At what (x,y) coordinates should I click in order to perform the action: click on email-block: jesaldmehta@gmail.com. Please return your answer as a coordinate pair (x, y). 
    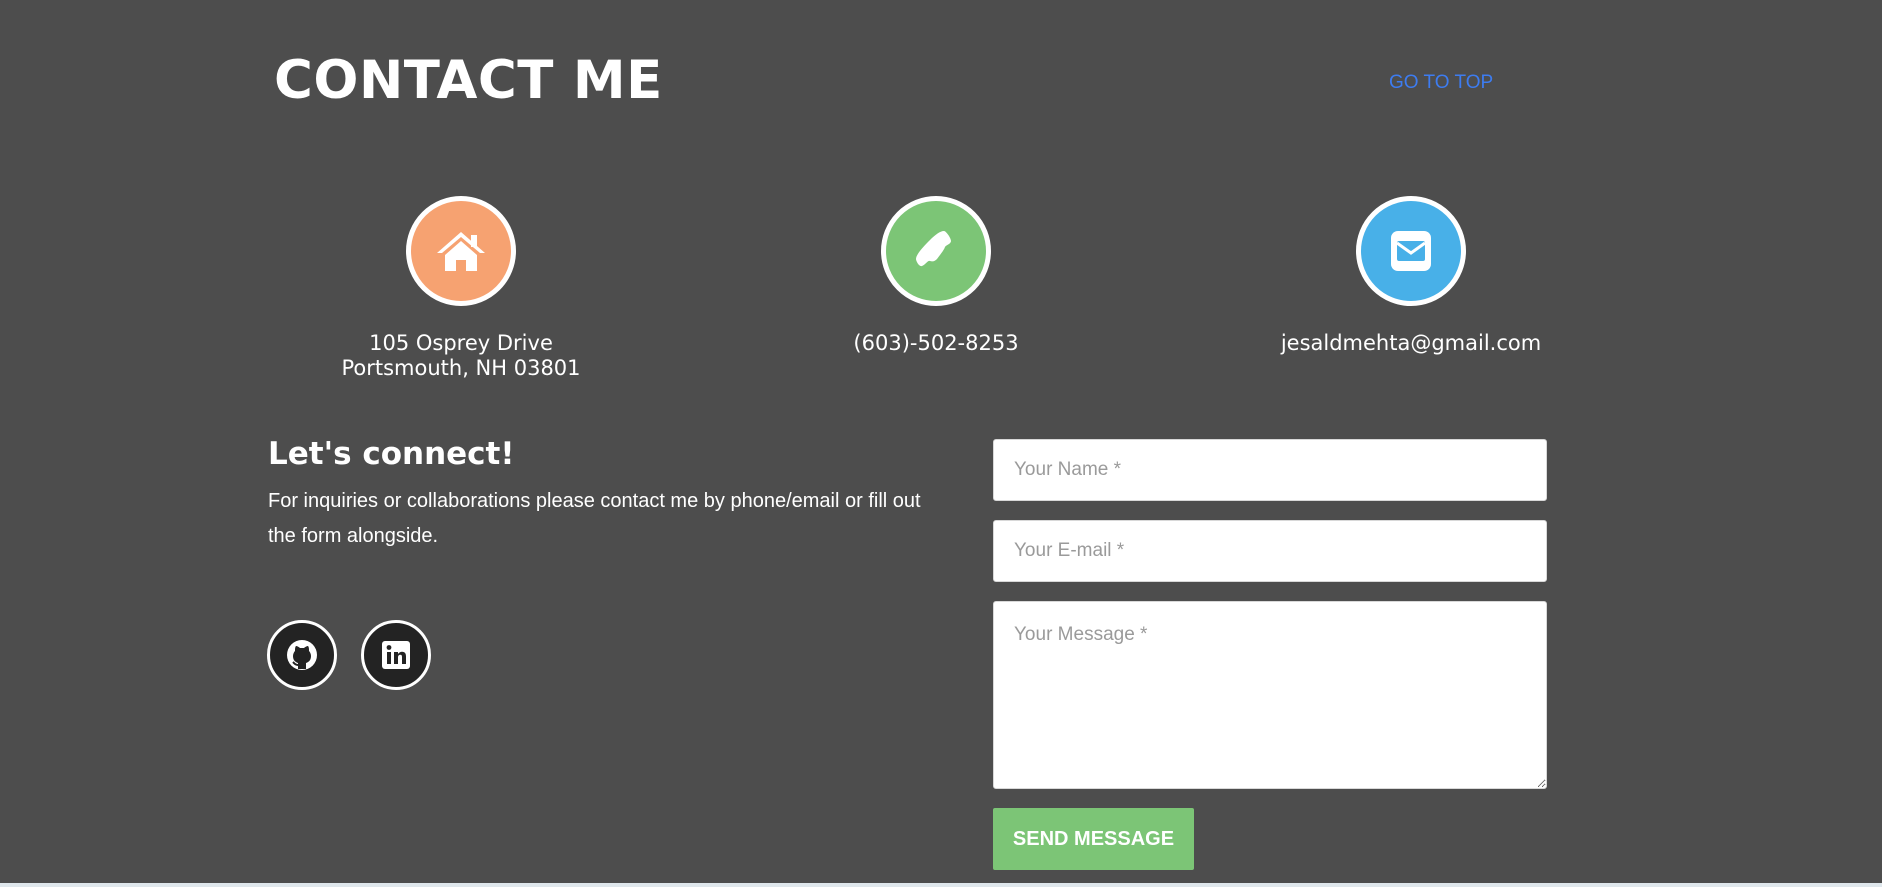
    Looking at the image, I should click on (1411, 276).